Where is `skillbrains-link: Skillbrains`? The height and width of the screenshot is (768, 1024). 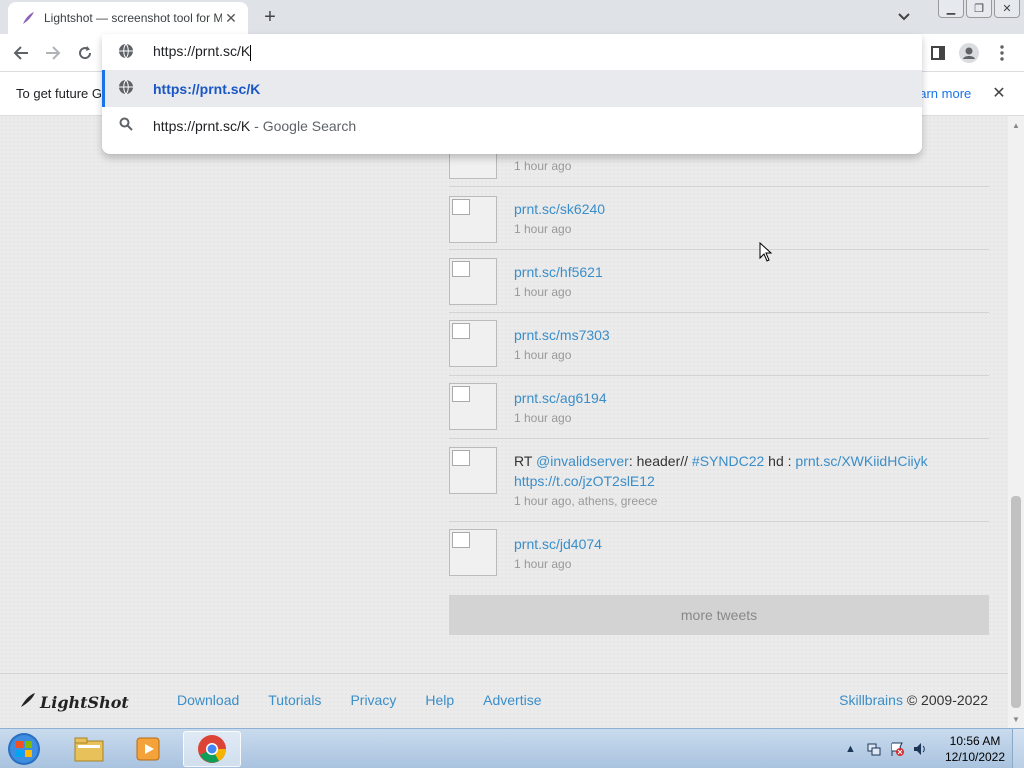 skillbrains-link: Skillbrains is located at coordinates (871, 700).